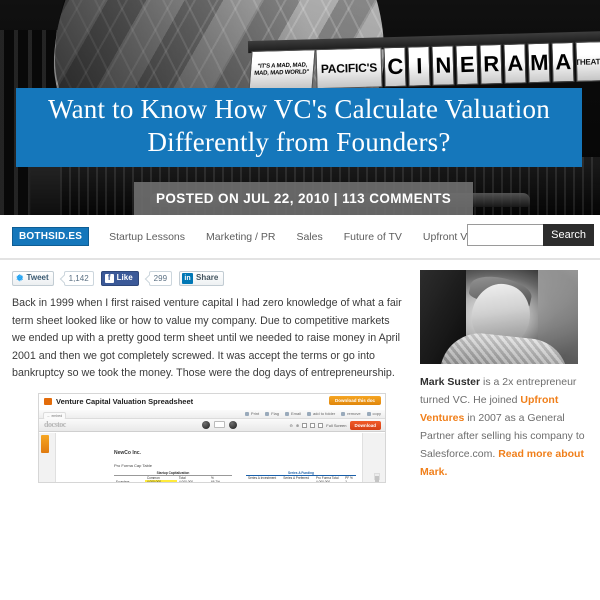 Image resolution: width=600 pixels, height=600 pixels. What do you see at coordinates (349, 68) in the screenshot?
I see `marquee-pacifics-panel: PACIFIC'S` at bounding box center [349, 68].